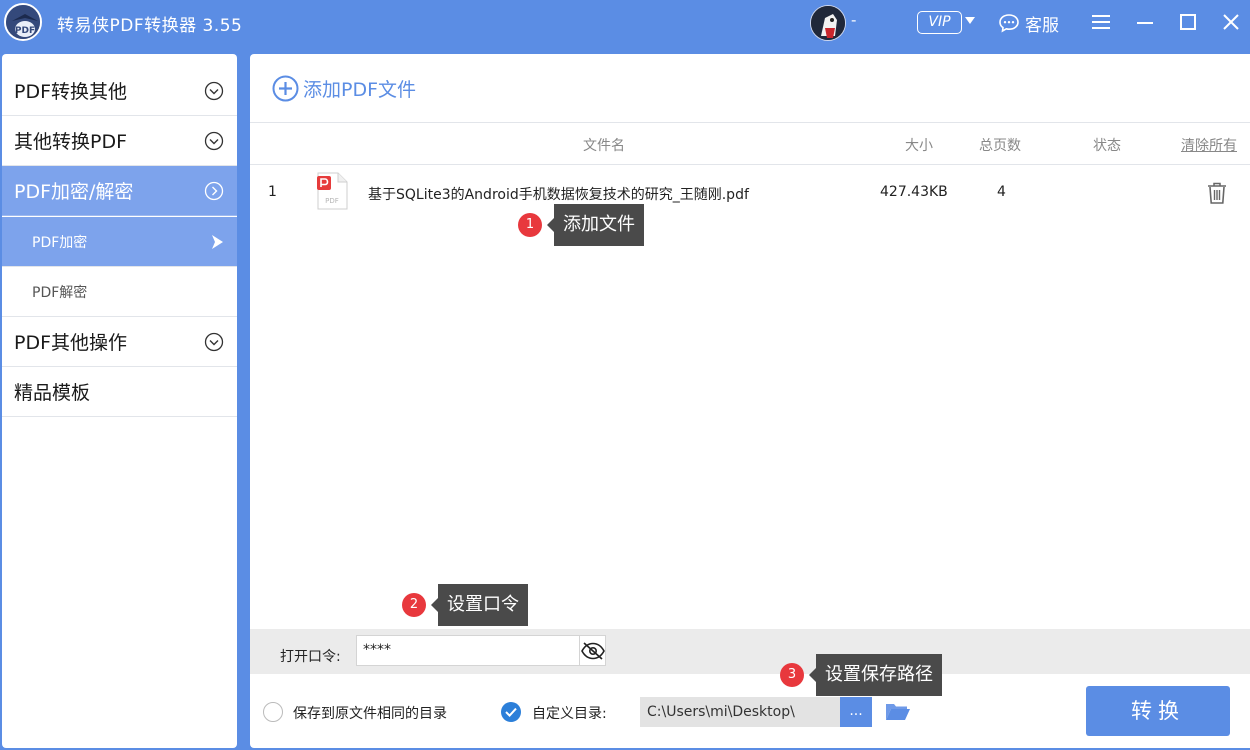  I want to click on sidebar-subitem-label: PDF加密, so click(60, 242).